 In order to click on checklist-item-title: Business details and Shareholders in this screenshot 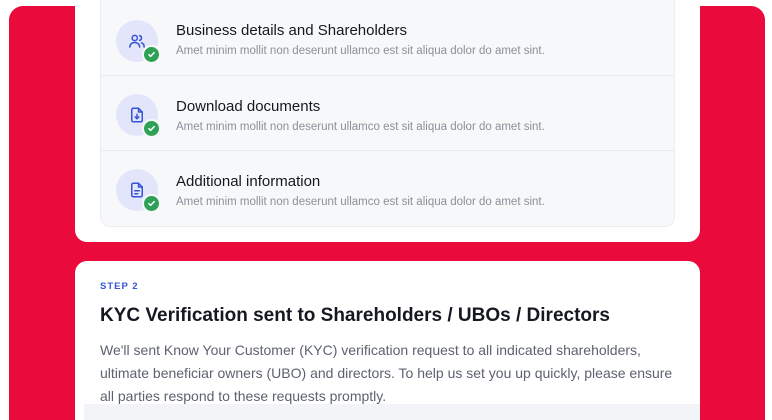, I will do `click(291, 30)`.